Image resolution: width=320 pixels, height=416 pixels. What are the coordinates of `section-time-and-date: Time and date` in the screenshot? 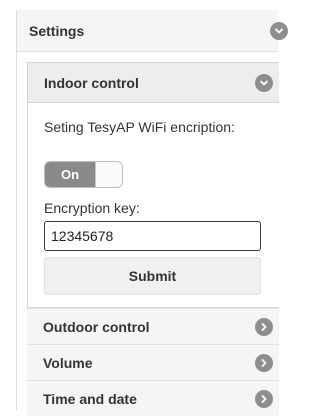 It's located at (153, 398).